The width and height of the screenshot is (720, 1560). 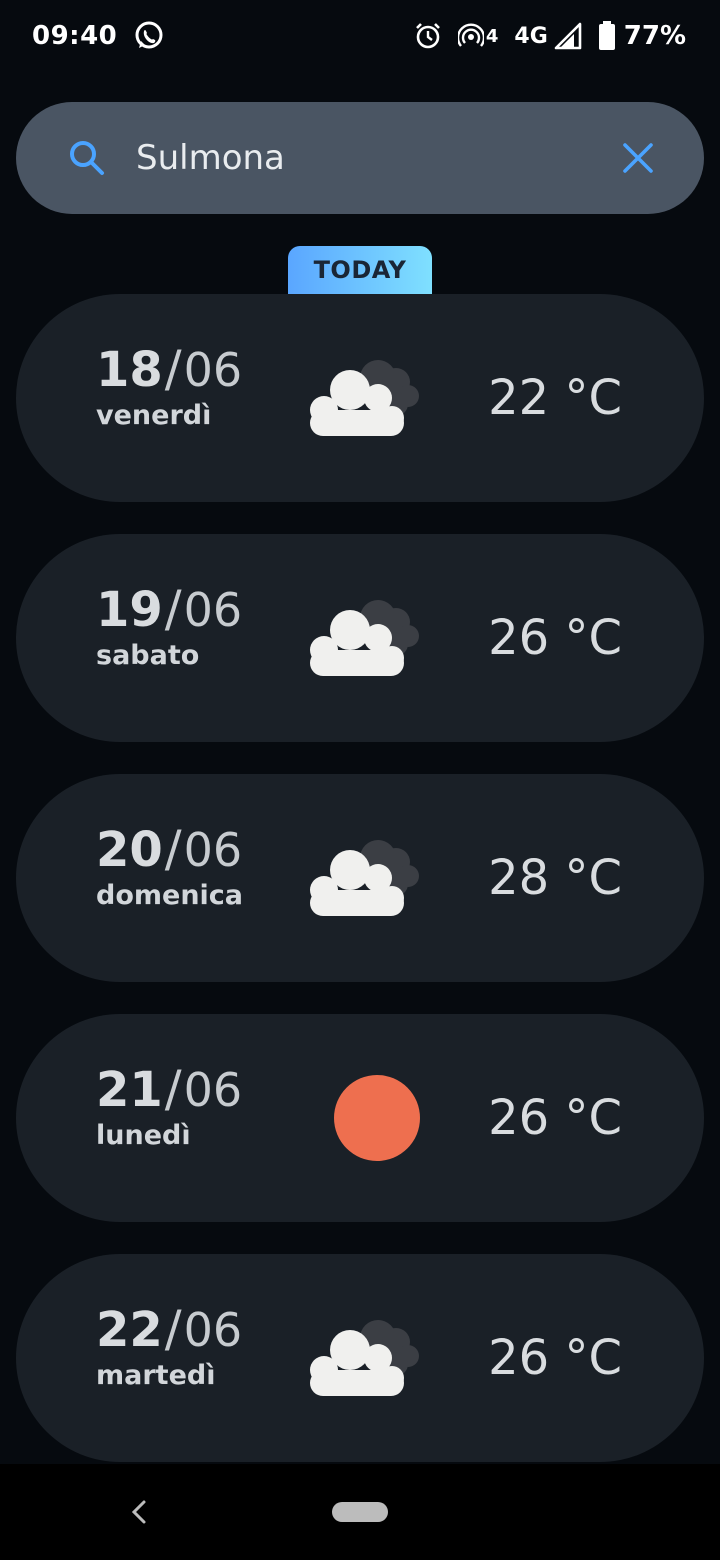 What do you see at coordinates (129, 370) in the screenshot?
I see `date-day: 18` at bounding box center [129, 370].